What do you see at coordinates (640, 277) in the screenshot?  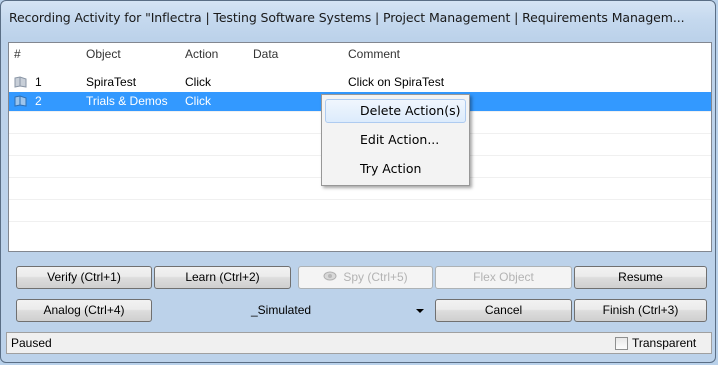 I see `resume-button: Resume` at bounding box center [640, 277].